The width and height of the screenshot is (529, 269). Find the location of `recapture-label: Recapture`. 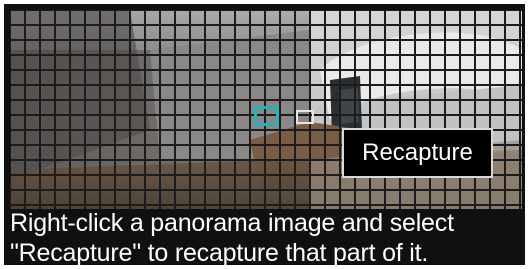

recapture-label: Recapture is located at coordinates (417, 152).